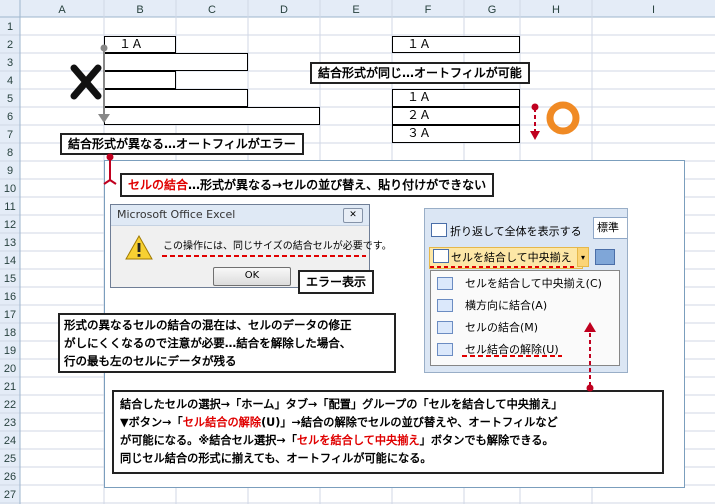 This screenshot has width=715, height=504. Describe the element at coordinates (590, 357) in the screenshot. I see `unmerge-pointer-arrow` at that location.